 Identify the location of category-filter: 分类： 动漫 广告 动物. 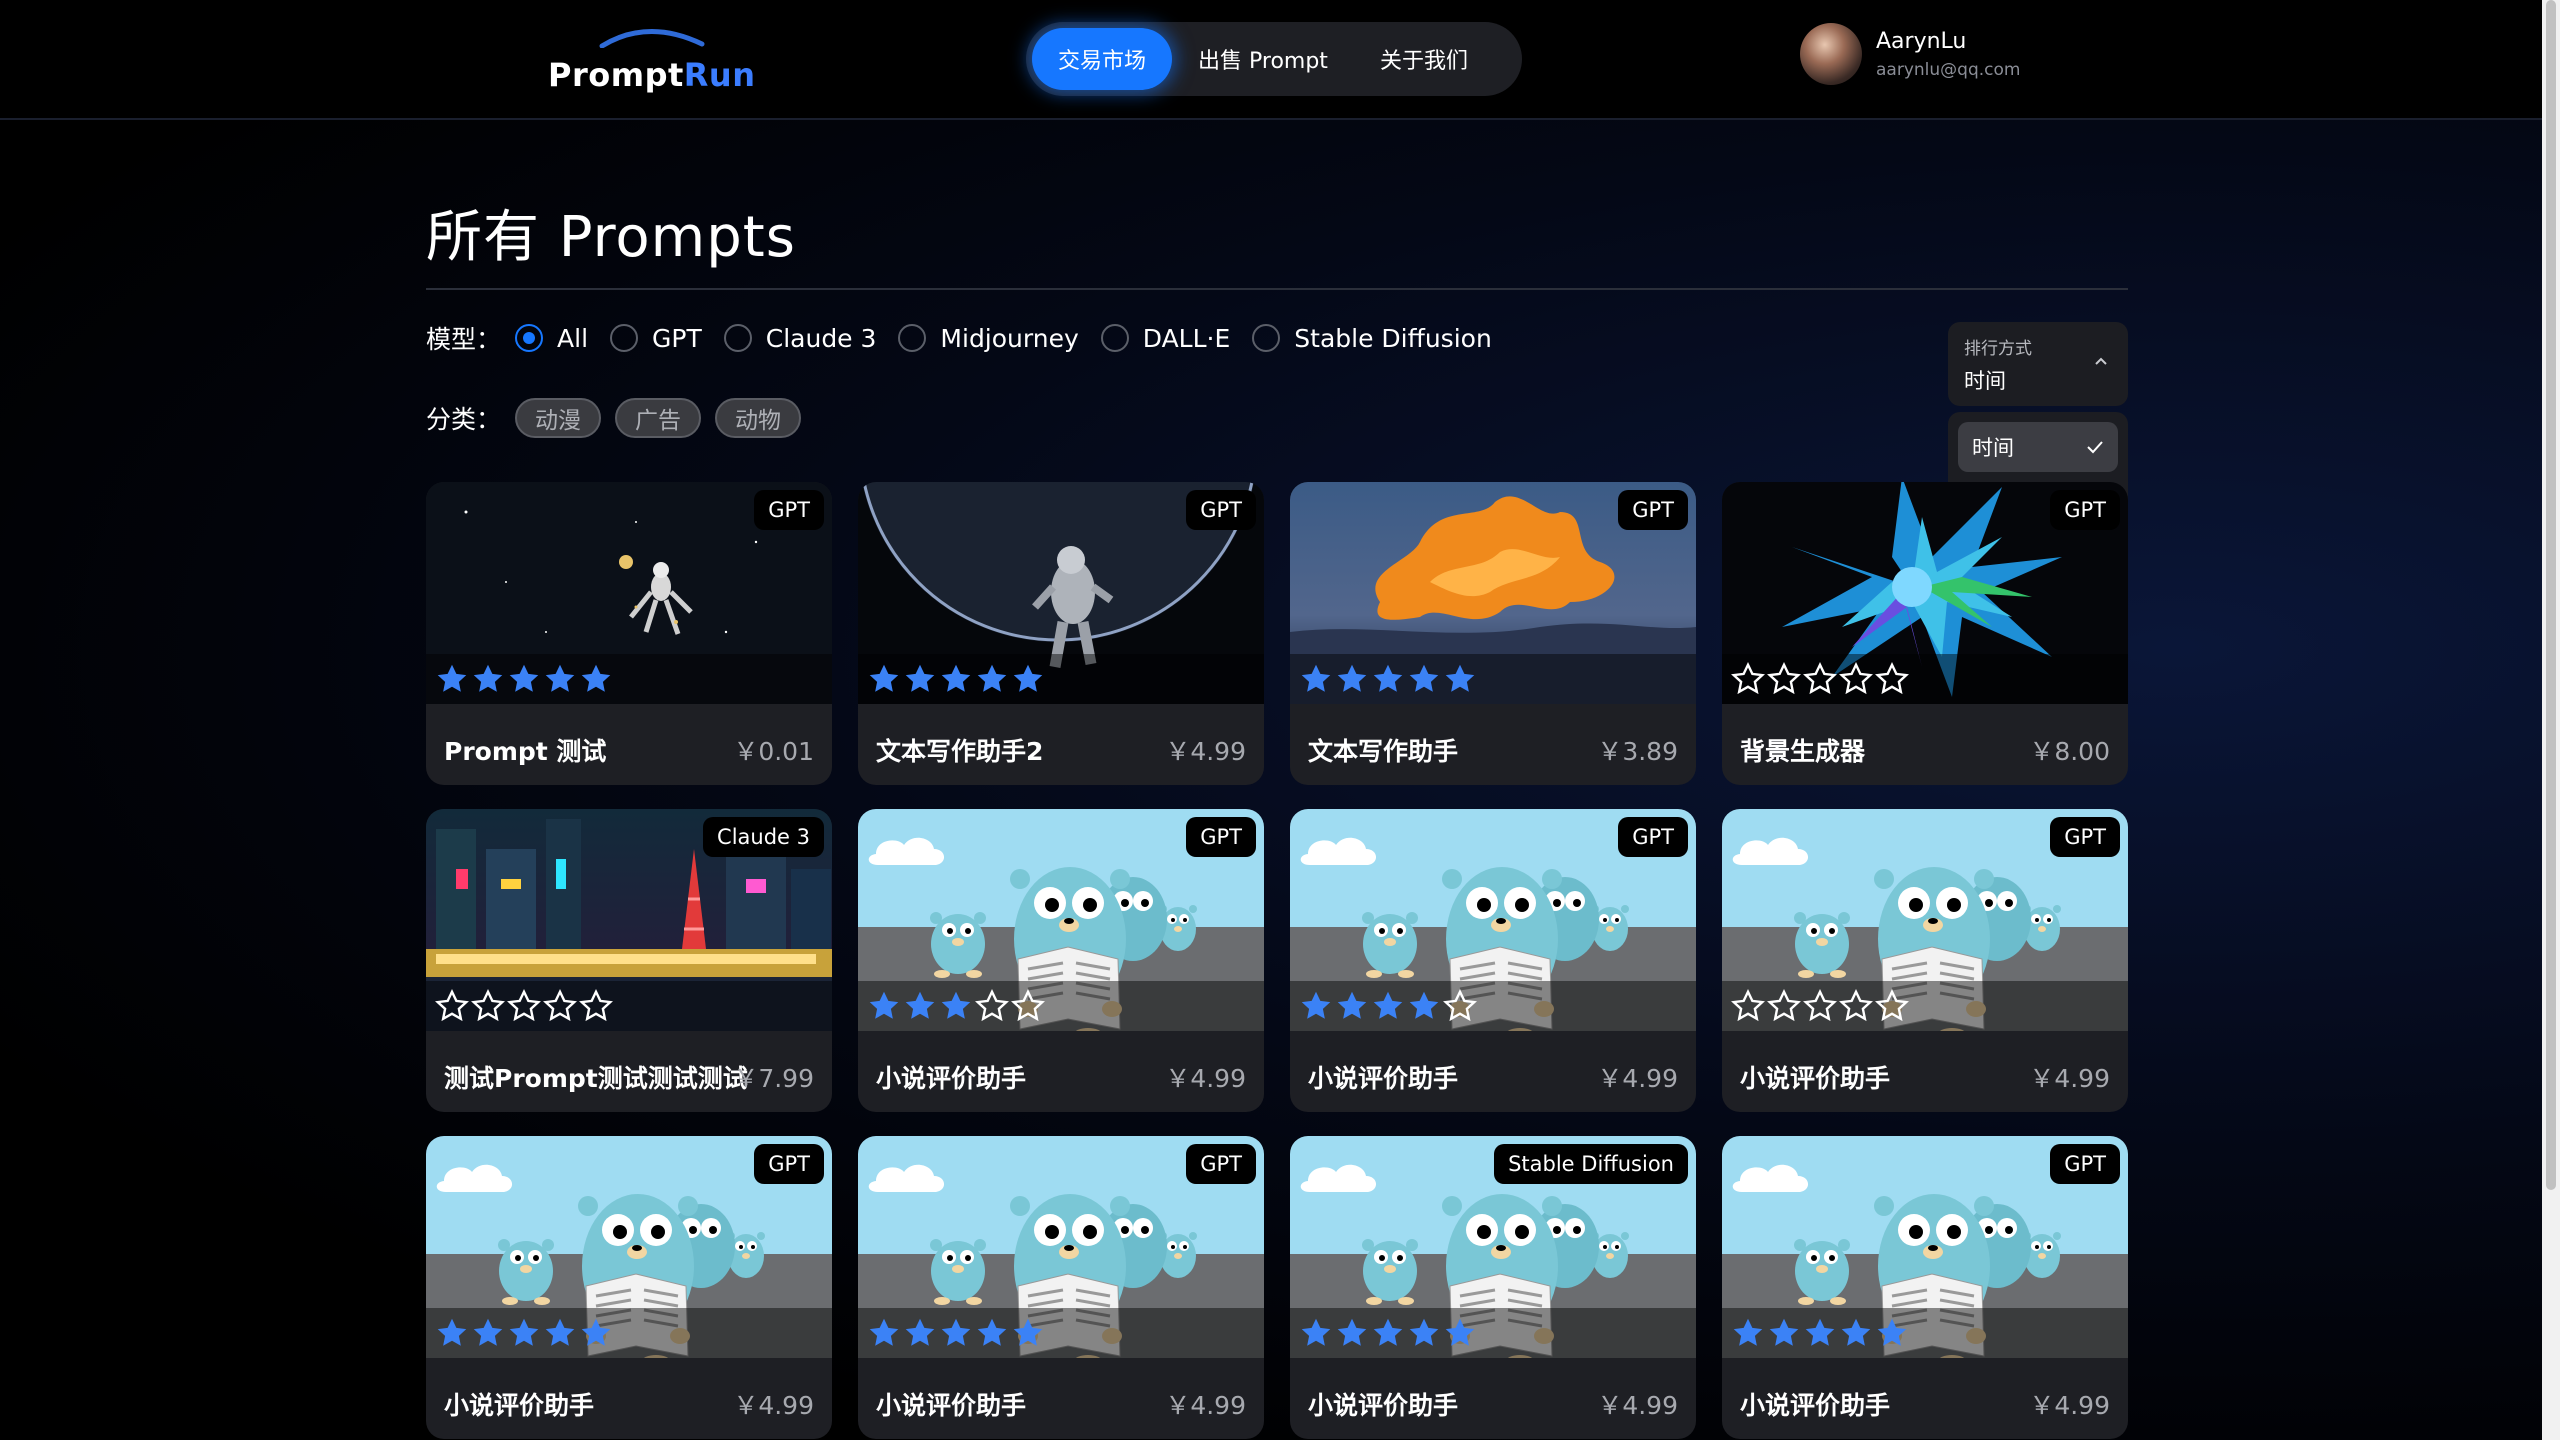
(620, 418).